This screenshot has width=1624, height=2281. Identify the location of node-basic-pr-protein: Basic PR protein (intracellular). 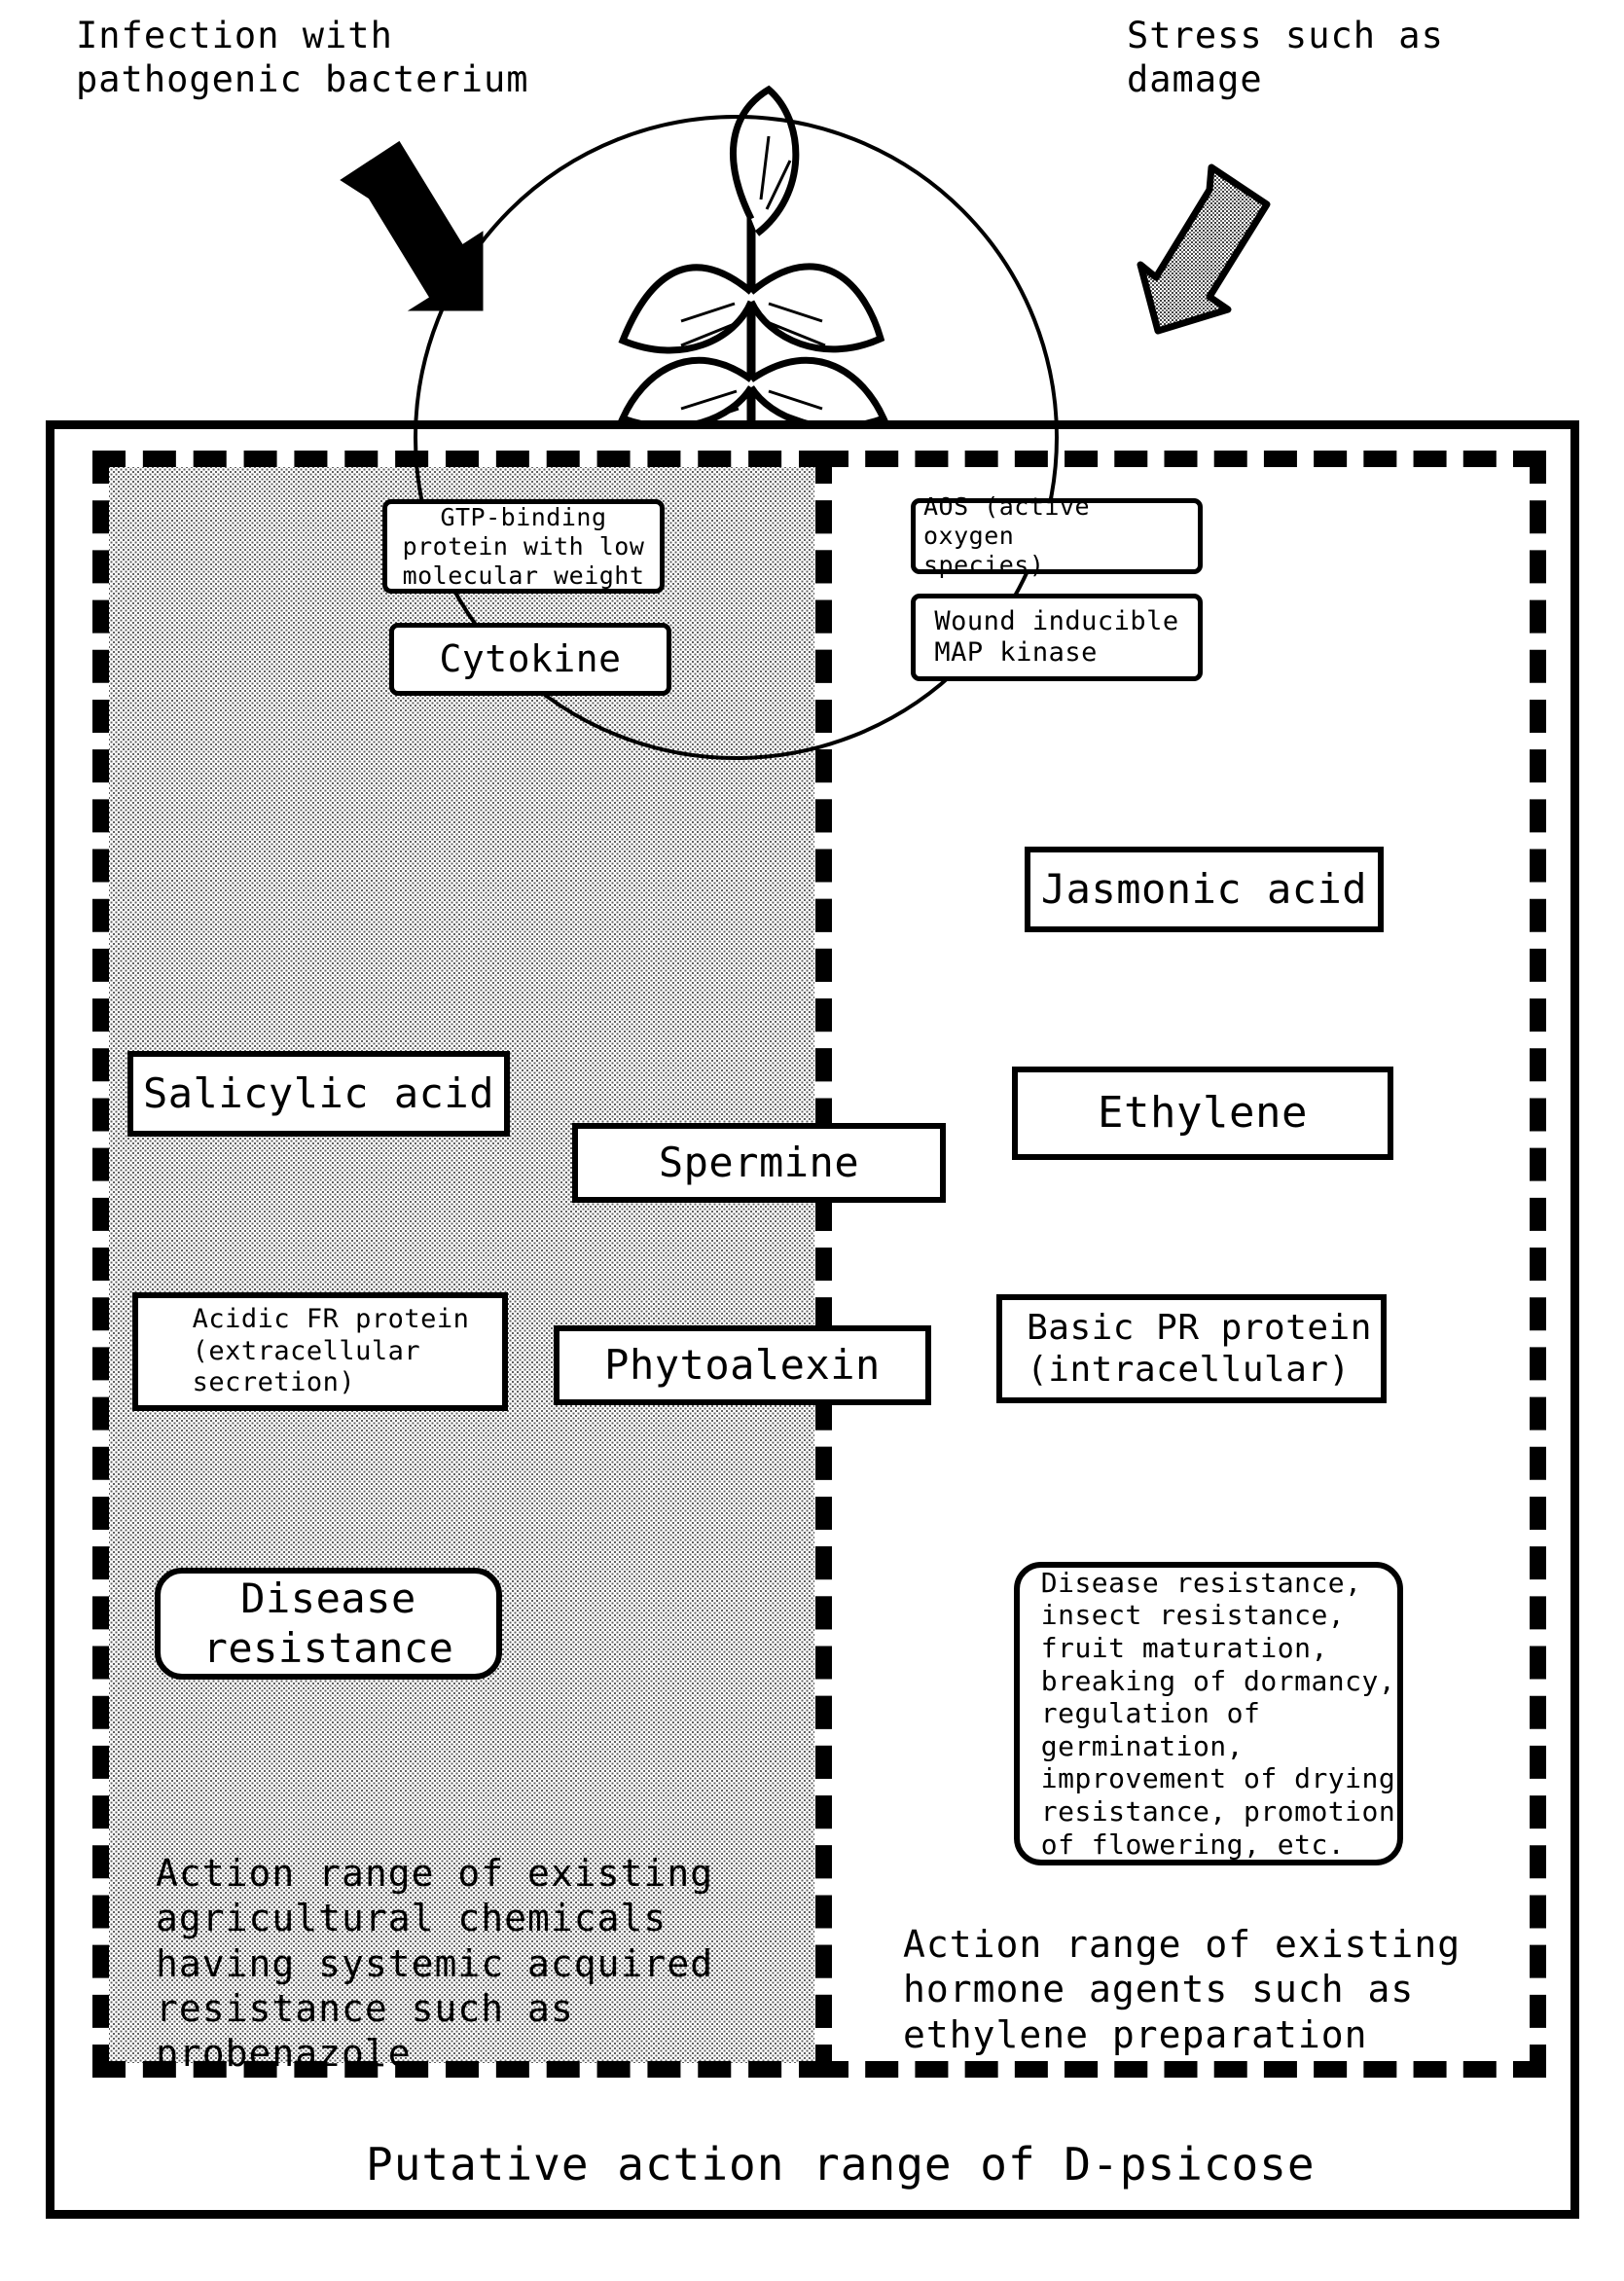
(1191, 1348).